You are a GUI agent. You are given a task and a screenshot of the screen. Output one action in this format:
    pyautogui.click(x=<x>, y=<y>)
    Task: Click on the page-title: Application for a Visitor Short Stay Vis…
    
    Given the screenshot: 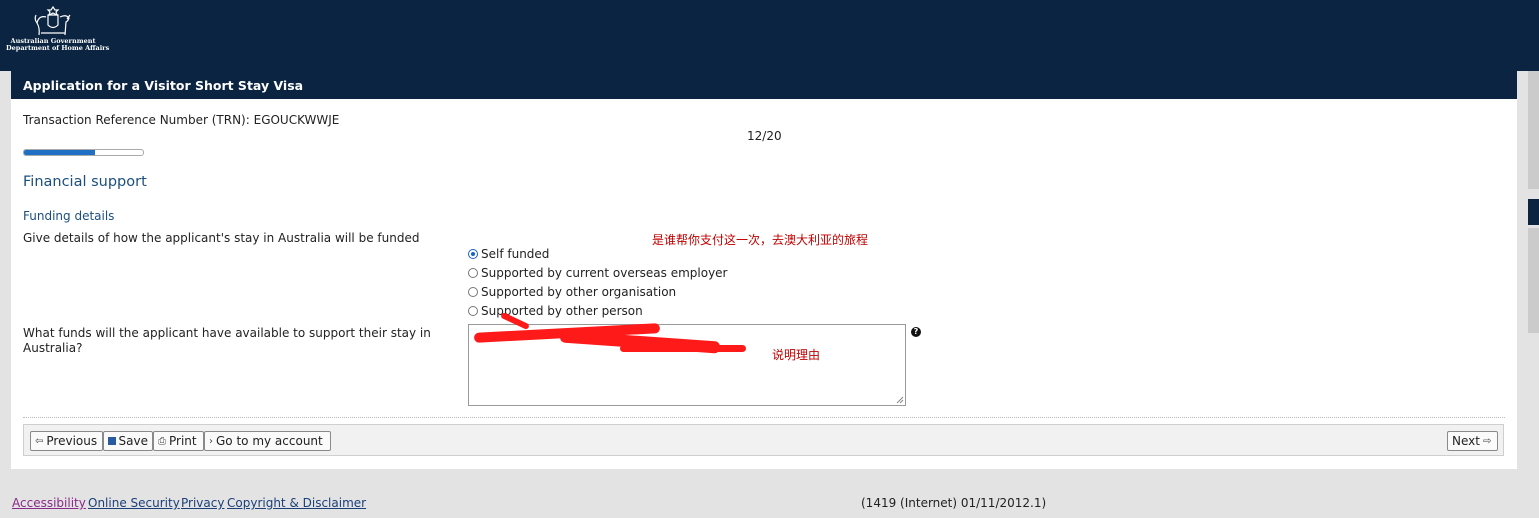 What is the action you would take?
    pyautogui.click(x=163, y=85)
    